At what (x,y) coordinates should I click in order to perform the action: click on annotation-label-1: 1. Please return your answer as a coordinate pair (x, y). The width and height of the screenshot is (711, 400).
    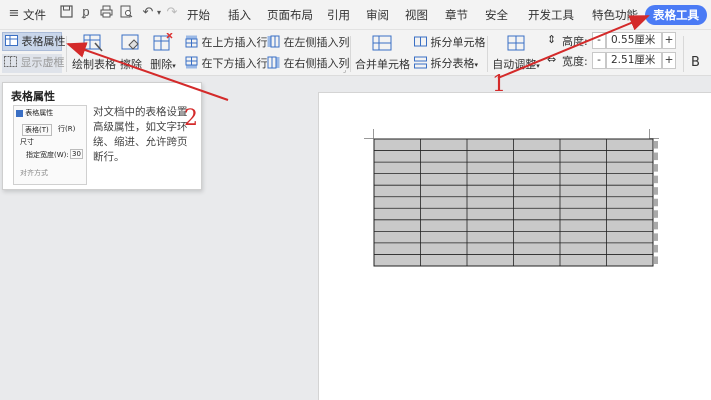
    Looking at the image, I should click on (499, 84).